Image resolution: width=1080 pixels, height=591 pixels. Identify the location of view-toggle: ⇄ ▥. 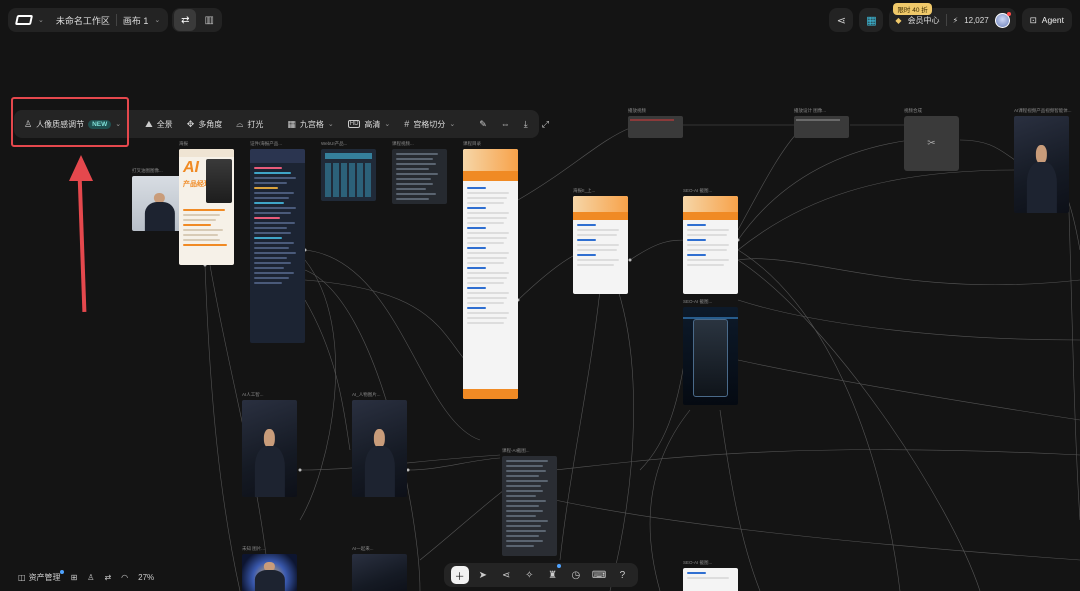
(197, 20).